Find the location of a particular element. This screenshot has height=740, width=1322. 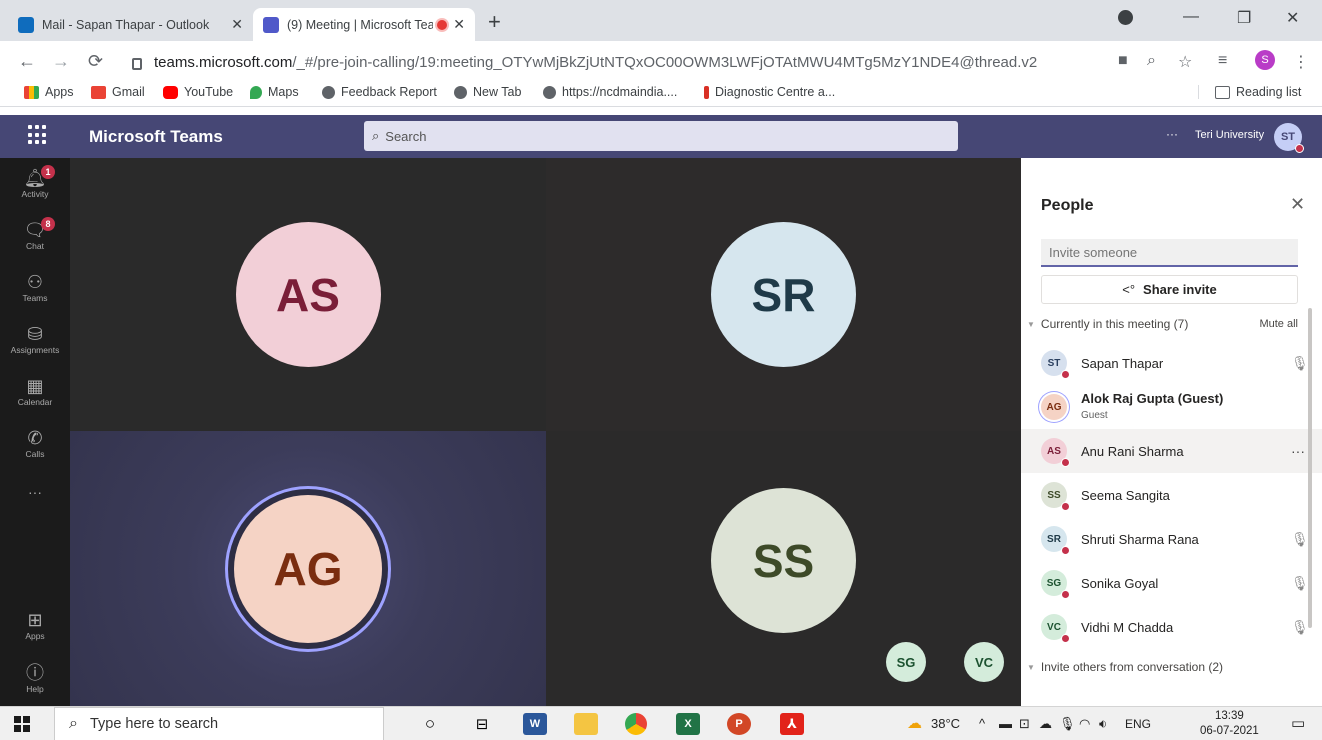

participant-avatar: SR is located at coordinates (783, 294).